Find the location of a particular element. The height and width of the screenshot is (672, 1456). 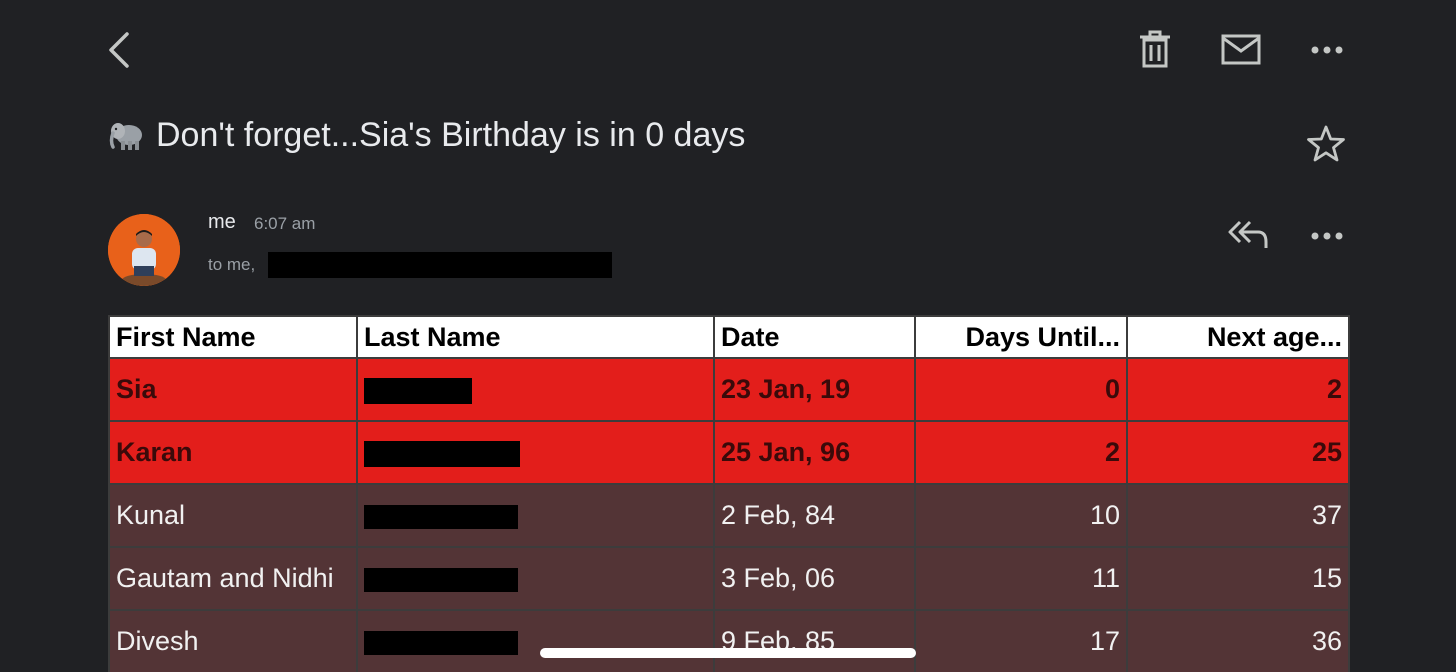

mark-unread-button is located at coordinates (1241, 50).